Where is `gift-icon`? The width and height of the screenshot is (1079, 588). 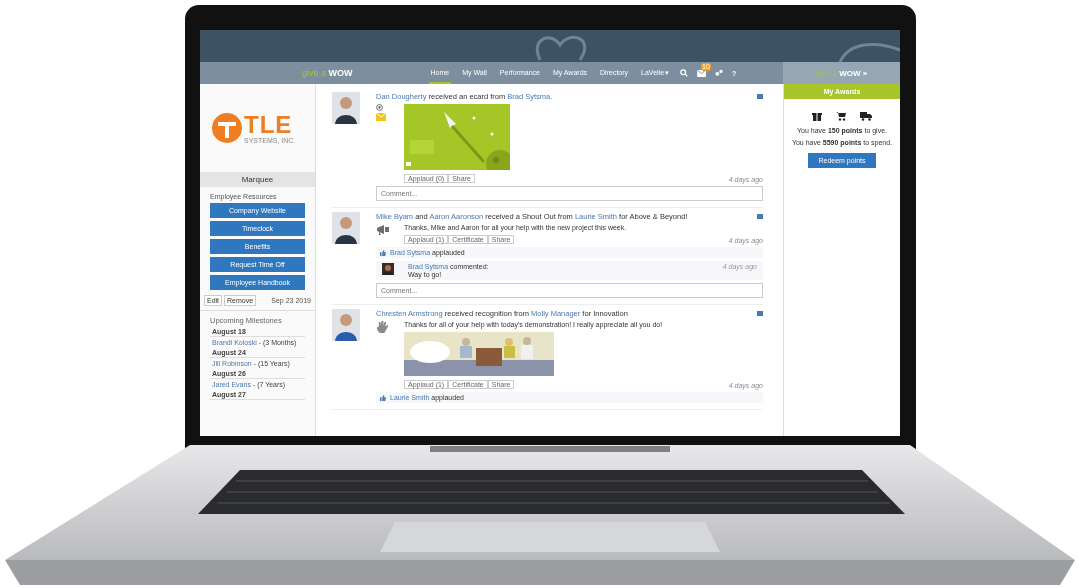
gift-icon is located at coordinates (817, 116).